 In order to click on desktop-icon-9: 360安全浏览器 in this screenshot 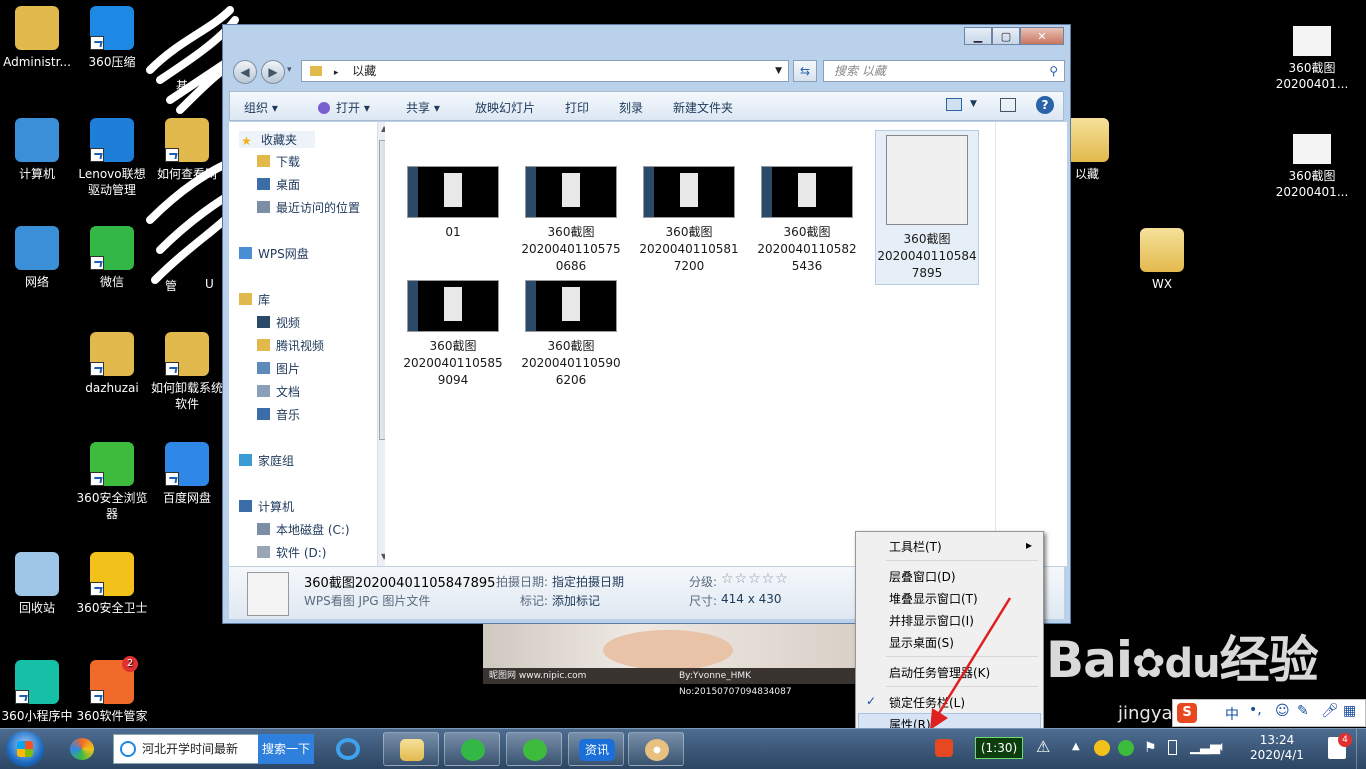, I will do `click(112, 482)`.